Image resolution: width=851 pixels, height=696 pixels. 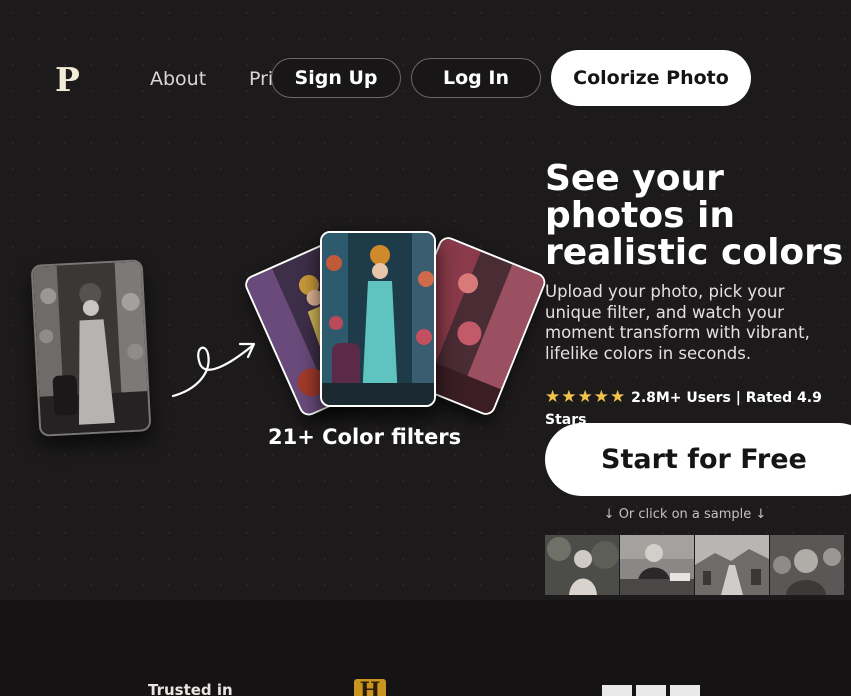 I want to click on history-channel-logo: H, so click(x=370, y=687).